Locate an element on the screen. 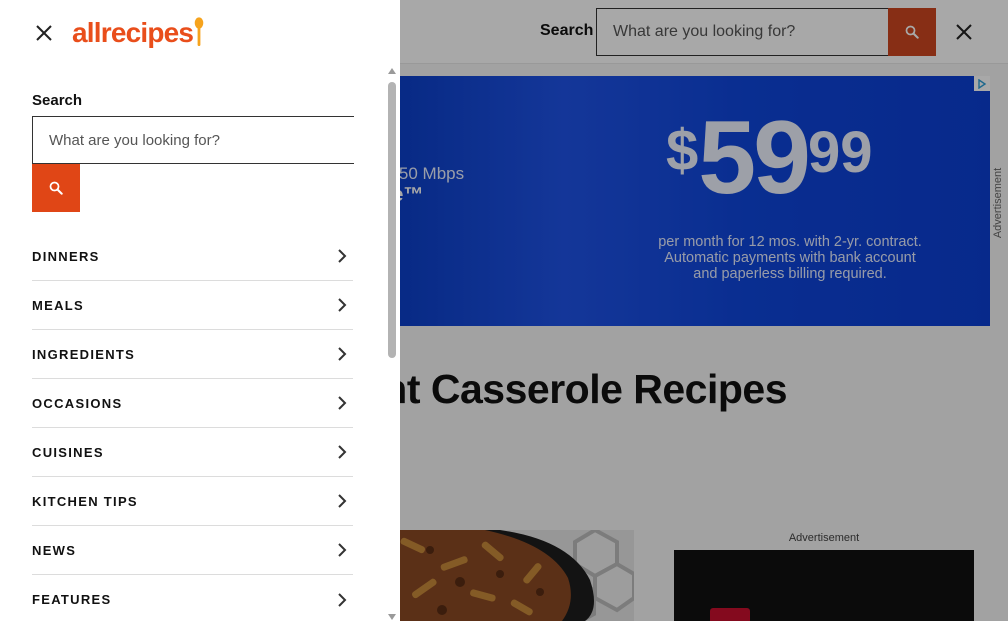 The image size is (1008, 621). nav-item-label: KITCHEN TIPS is located at coordinates (85, 501).